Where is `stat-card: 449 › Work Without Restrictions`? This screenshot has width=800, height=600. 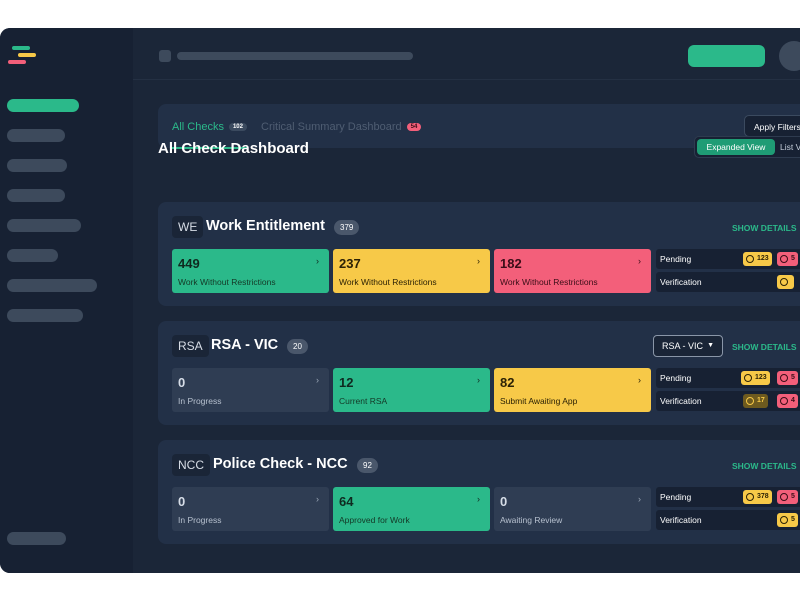
stat-card: 449 › Work Without Restrictions is located at coordinates (250, 271).